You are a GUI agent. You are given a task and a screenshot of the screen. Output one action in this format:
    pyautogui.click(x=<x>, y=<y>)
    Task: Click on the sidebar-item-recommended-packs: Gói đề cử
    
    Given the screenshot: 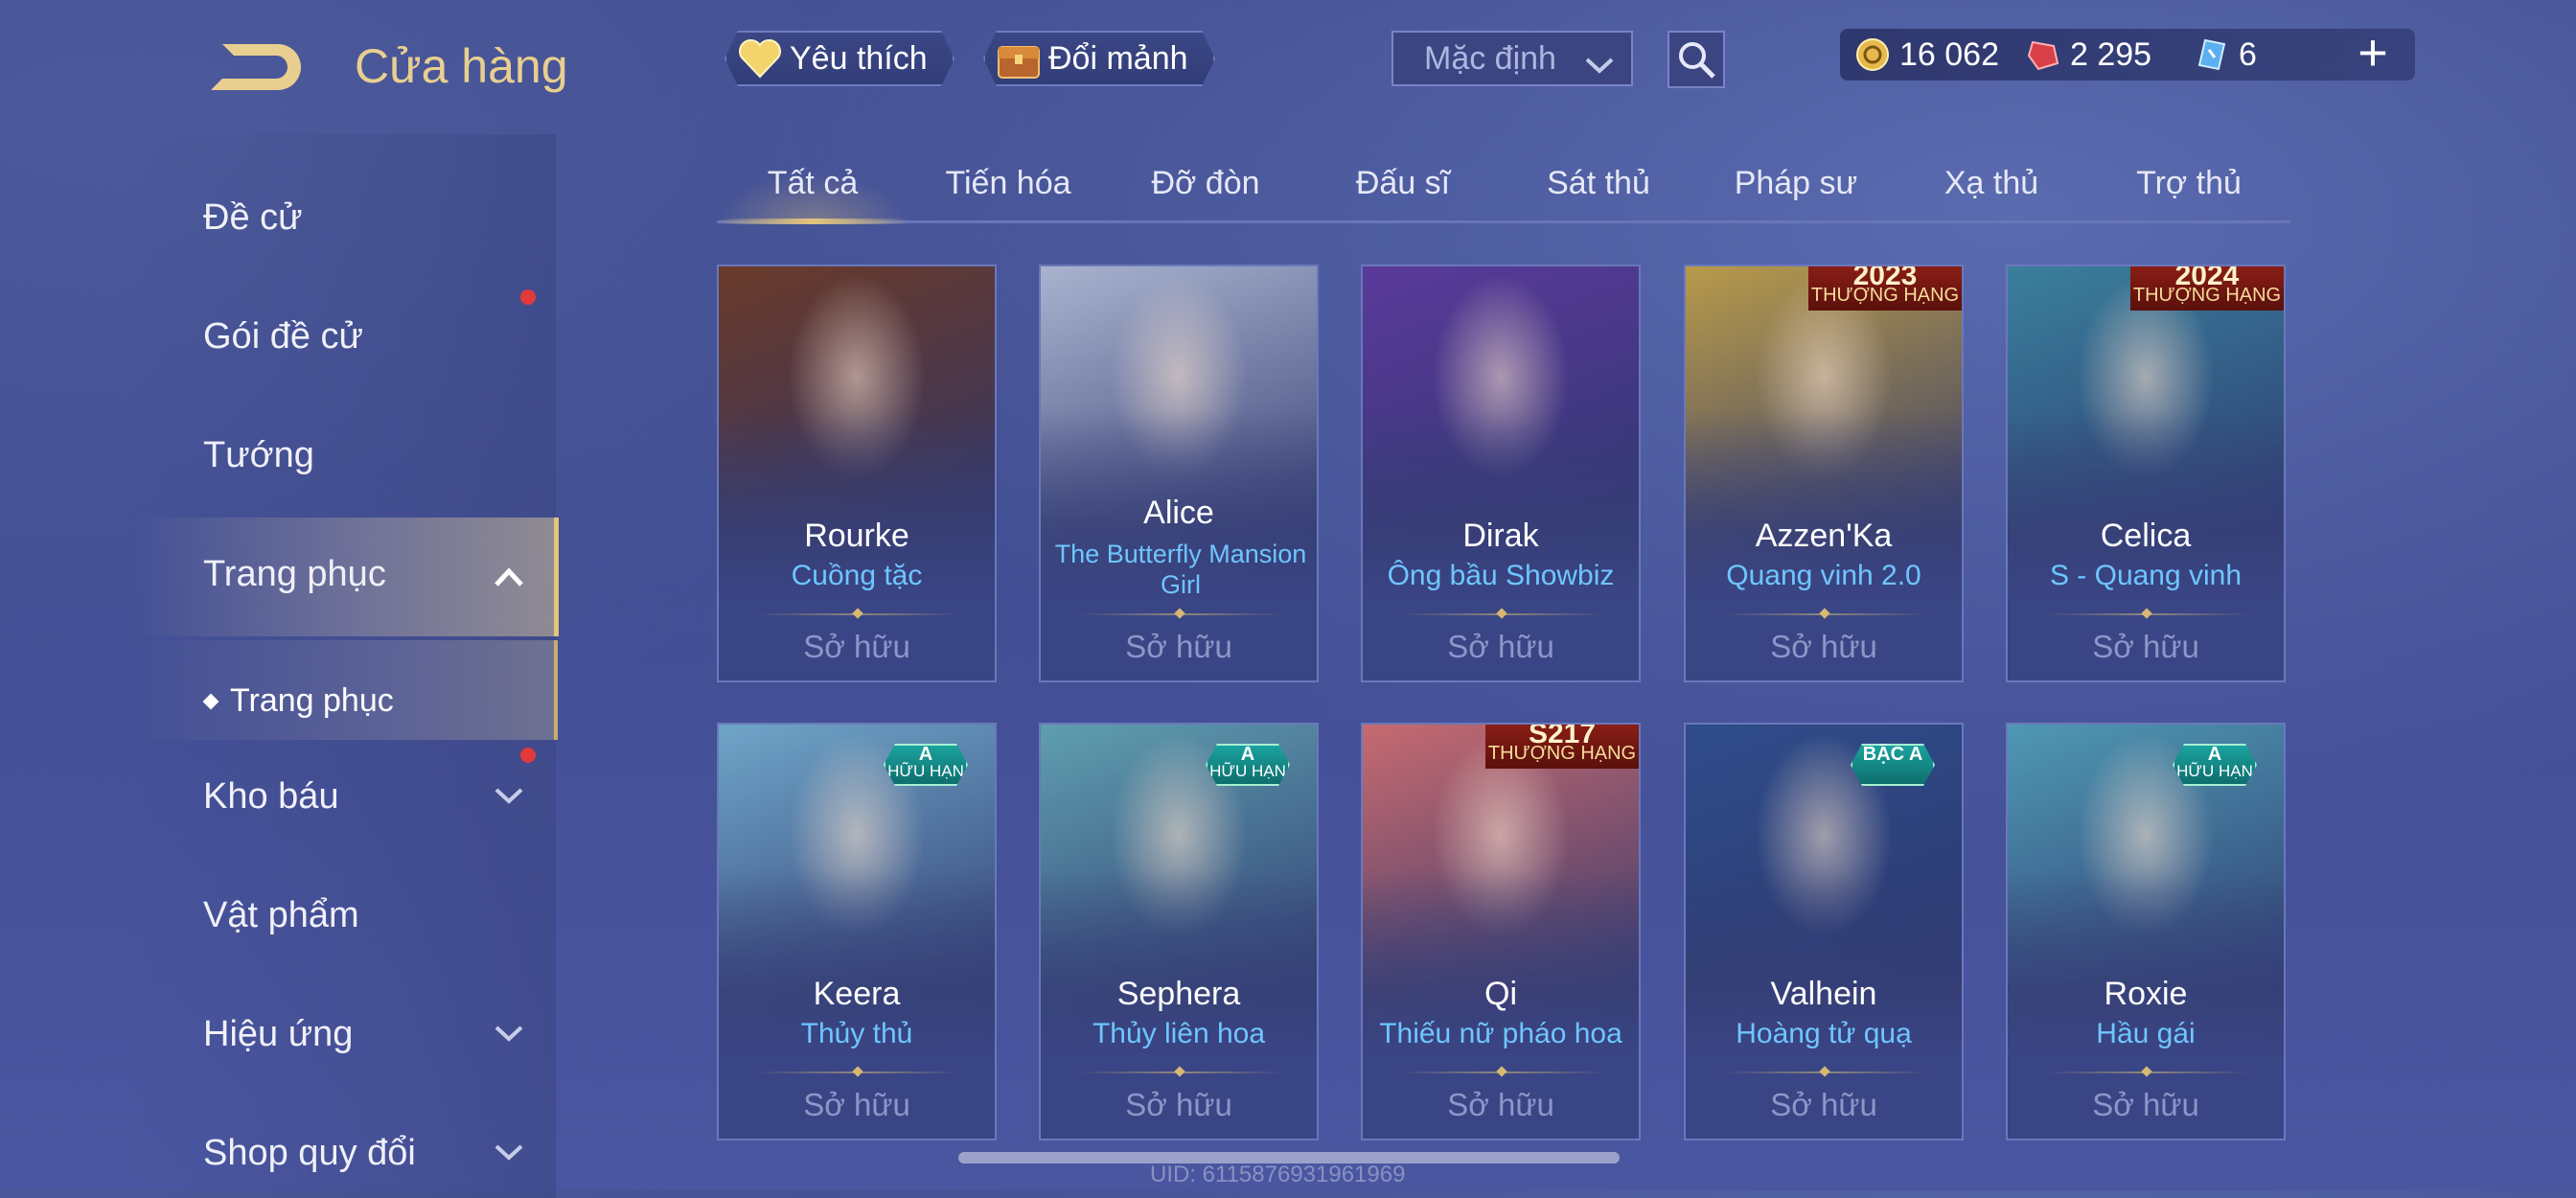 What is the action you would take?
    pyautogui.click(x=283, y=336)
    